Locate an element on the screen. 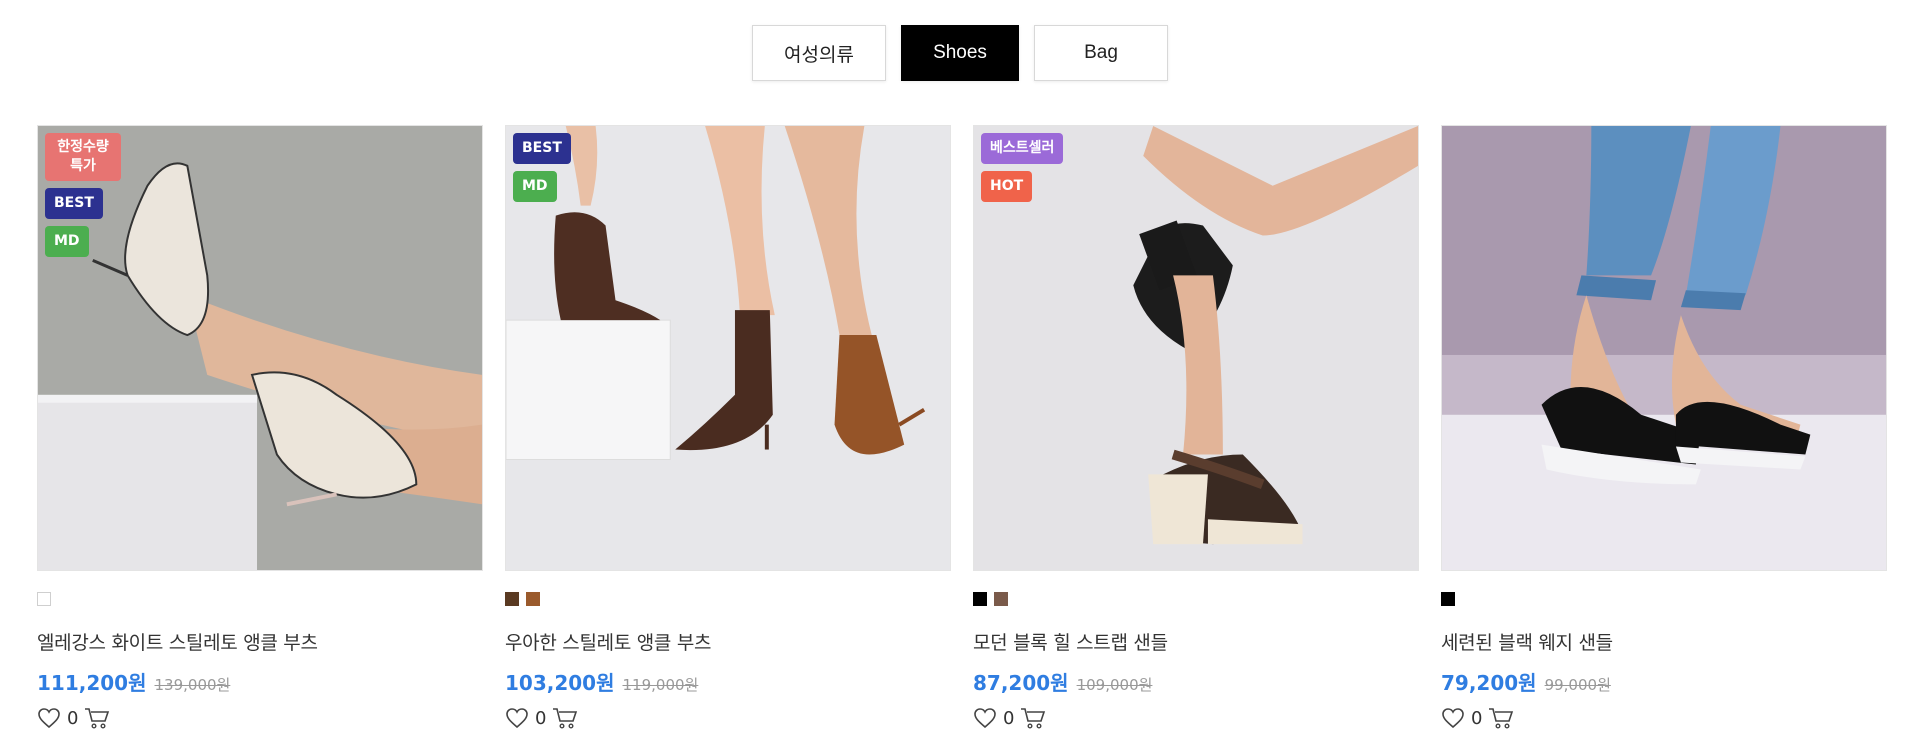 This screenshot has height=748, width=1920. original-price: 109,000원 is located at coordinates (1114, 685).